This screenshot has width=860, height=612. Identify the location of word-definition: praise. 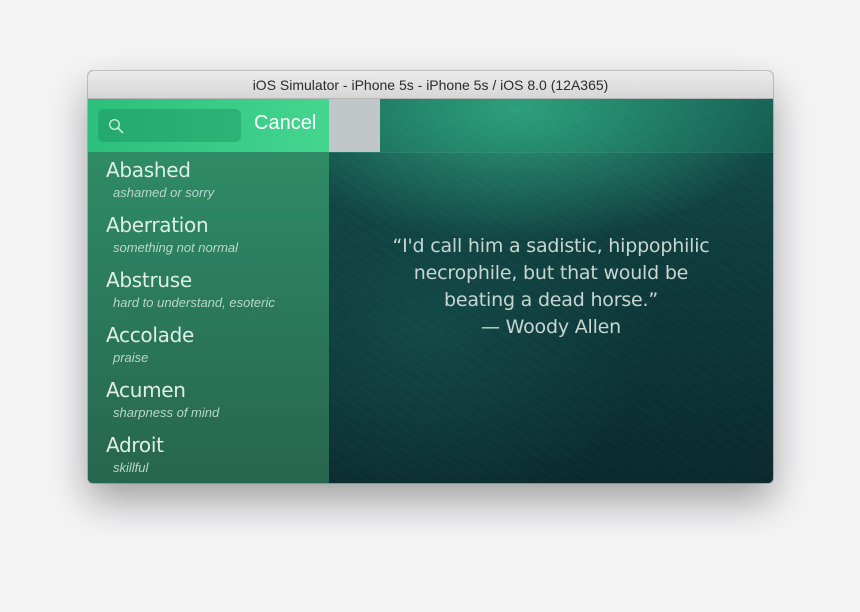
(131, 357).